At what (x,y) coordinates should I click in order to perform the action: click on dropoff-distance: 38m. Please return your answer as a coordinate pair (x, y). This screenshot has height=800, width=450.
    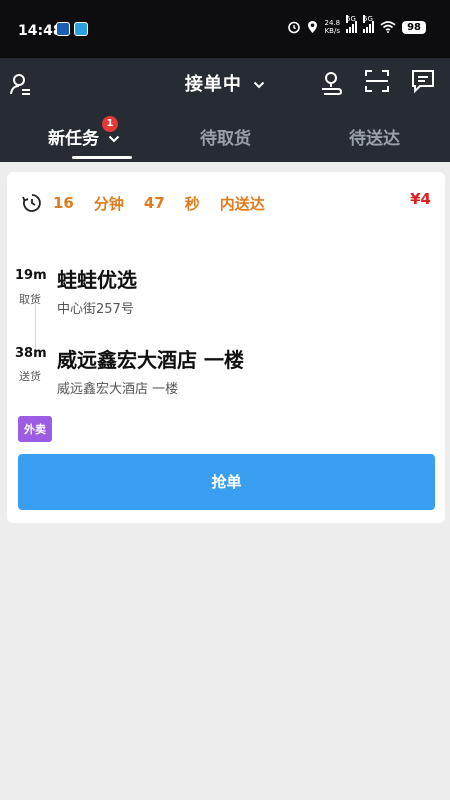
    Looking at the image, I should click on (31, 353).